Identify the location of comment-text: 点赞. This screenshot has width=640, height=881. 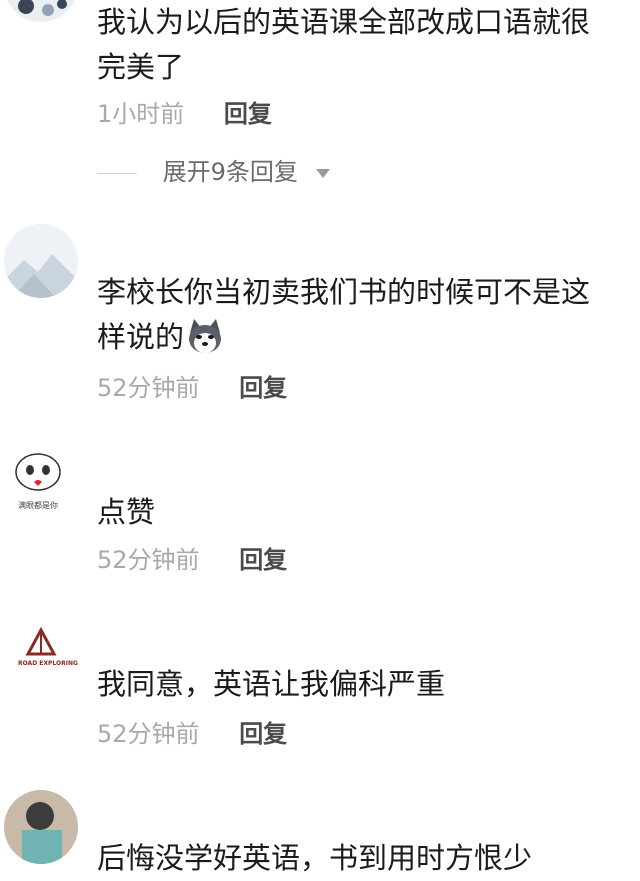
(126, 512).